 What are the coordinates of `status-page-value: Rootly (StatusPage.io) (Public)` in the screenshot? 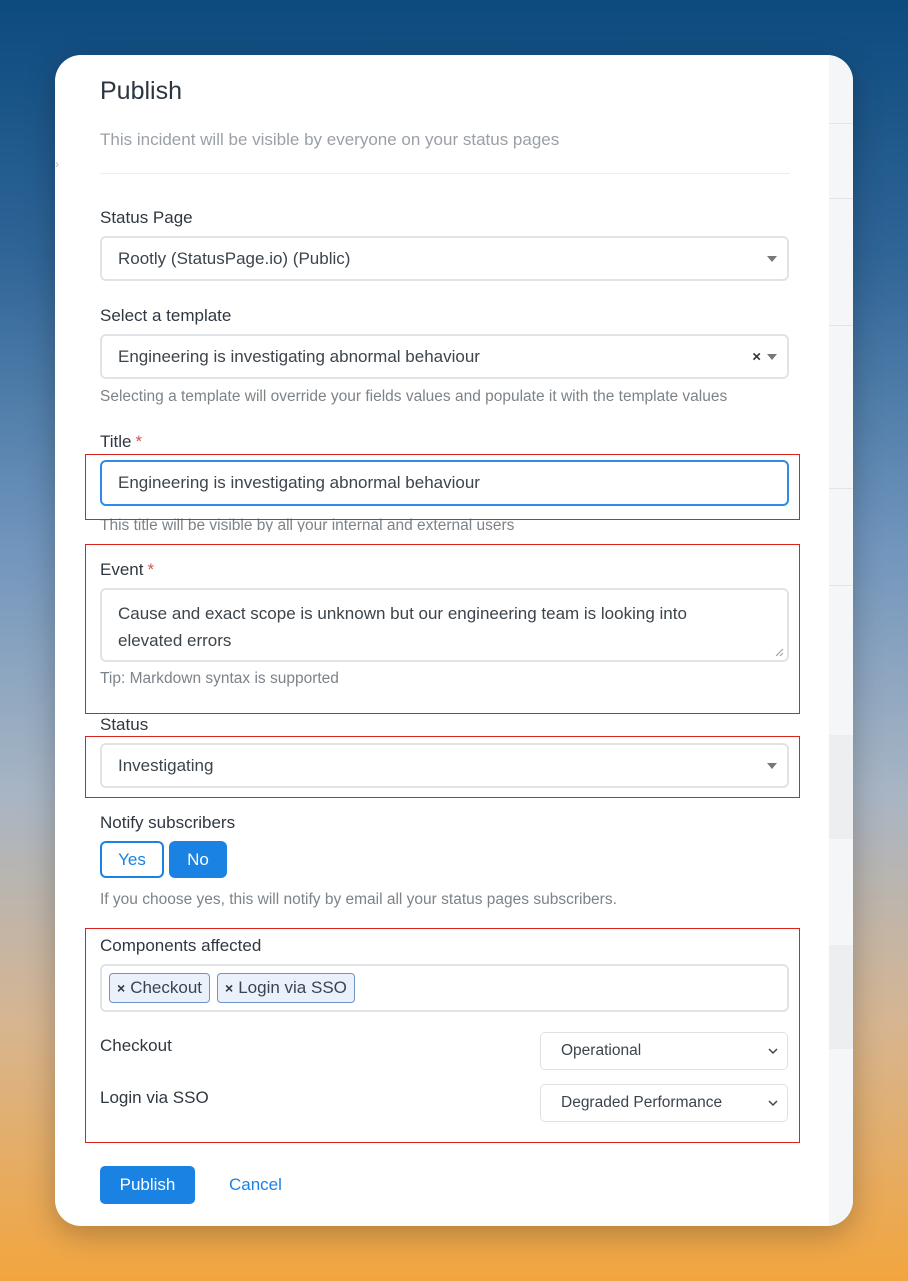 It's located at (234, 258).